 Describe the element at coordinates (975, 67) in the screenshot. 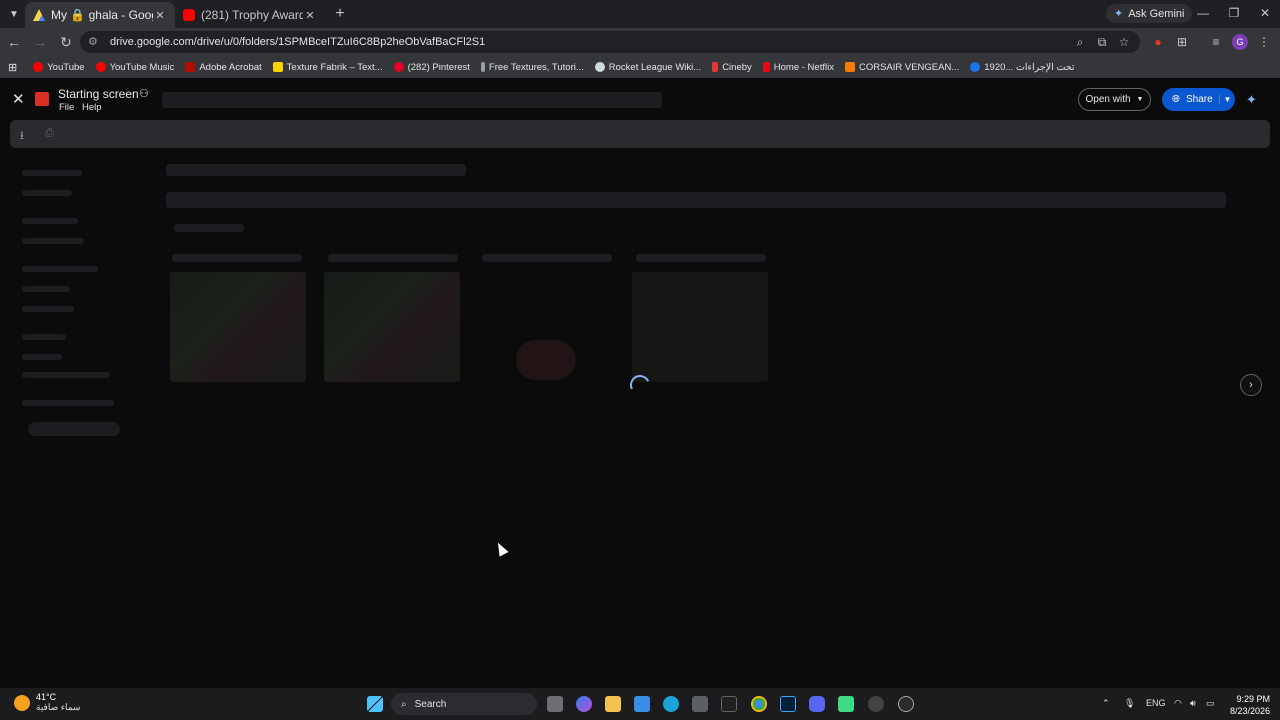

I see `site-globe-icon` at that location.